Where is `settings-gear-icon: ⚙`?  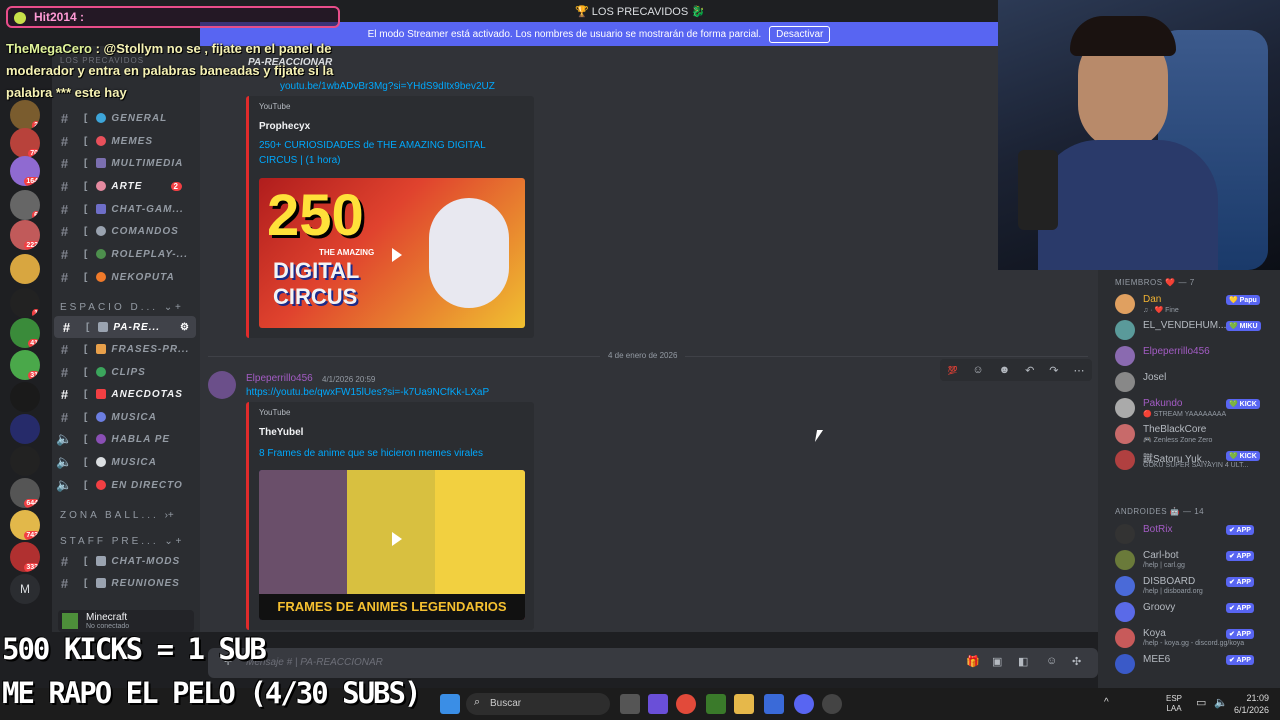 settings-gear-icon: ⚙ is located at coordinates (185, 327).